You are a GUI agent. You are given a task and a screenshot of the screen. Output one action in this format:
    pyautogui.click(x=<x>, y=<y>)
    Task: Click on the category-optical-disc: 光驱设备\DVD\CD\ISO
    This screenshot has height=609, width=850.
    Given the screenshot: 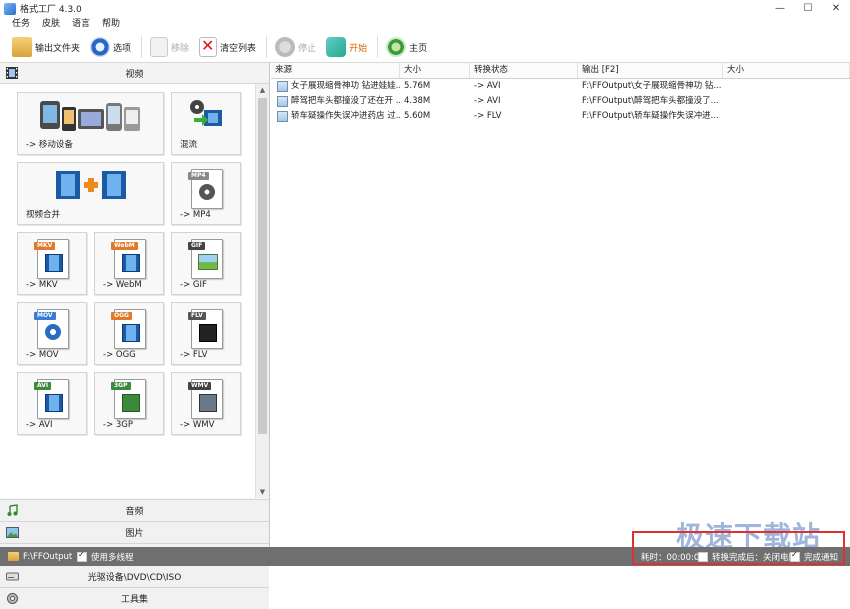 What is the action you would take?
    pyautogui.click(x=134, y=576)
    